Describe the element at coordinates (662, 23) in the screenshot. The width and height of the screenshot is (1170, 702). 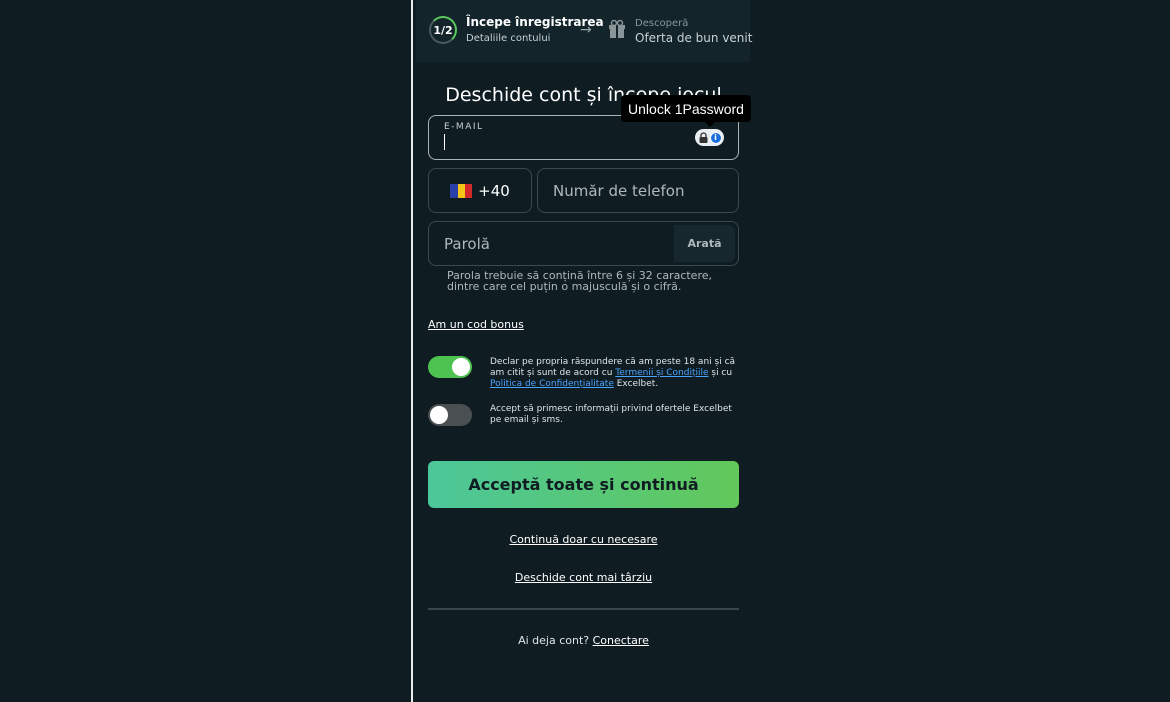
I see `step2-kicker: Descoperă` at that location.